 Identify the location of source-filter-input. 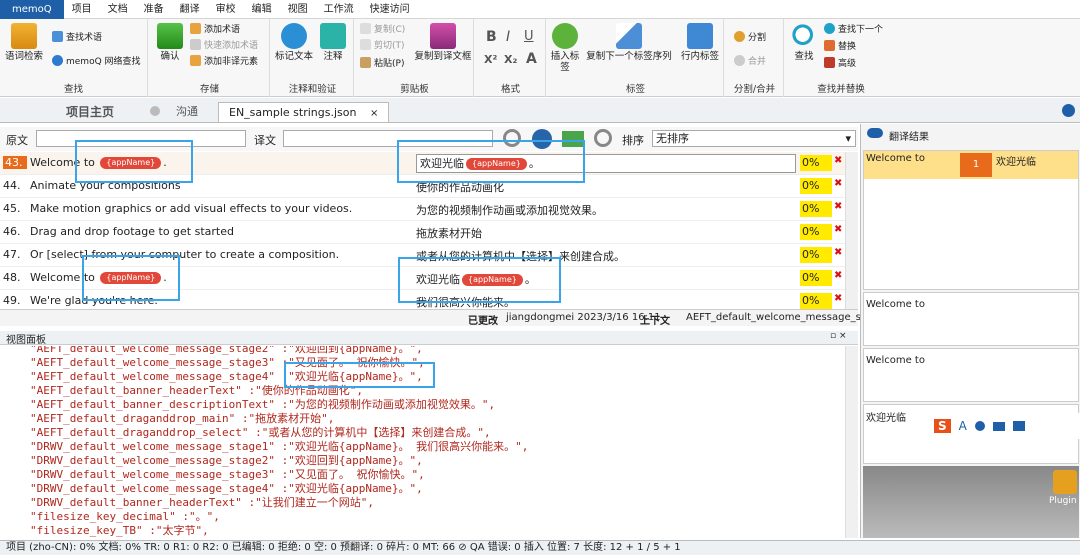
(141, 138).